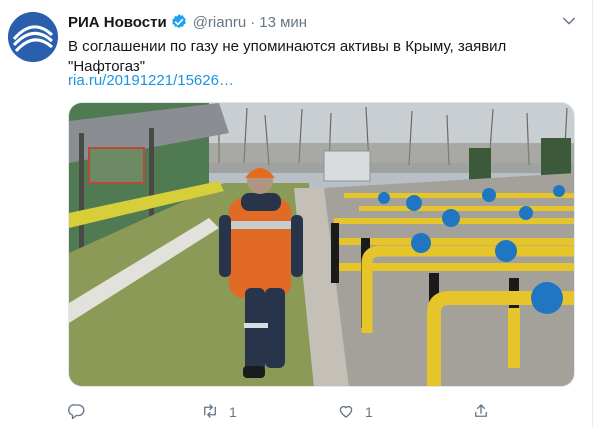 This screenshot has height=427, width=607. What do you see at coordinates (233, 412) in the screenshot?
I see `retweet-count: 1` at bounding box center [233, 412].